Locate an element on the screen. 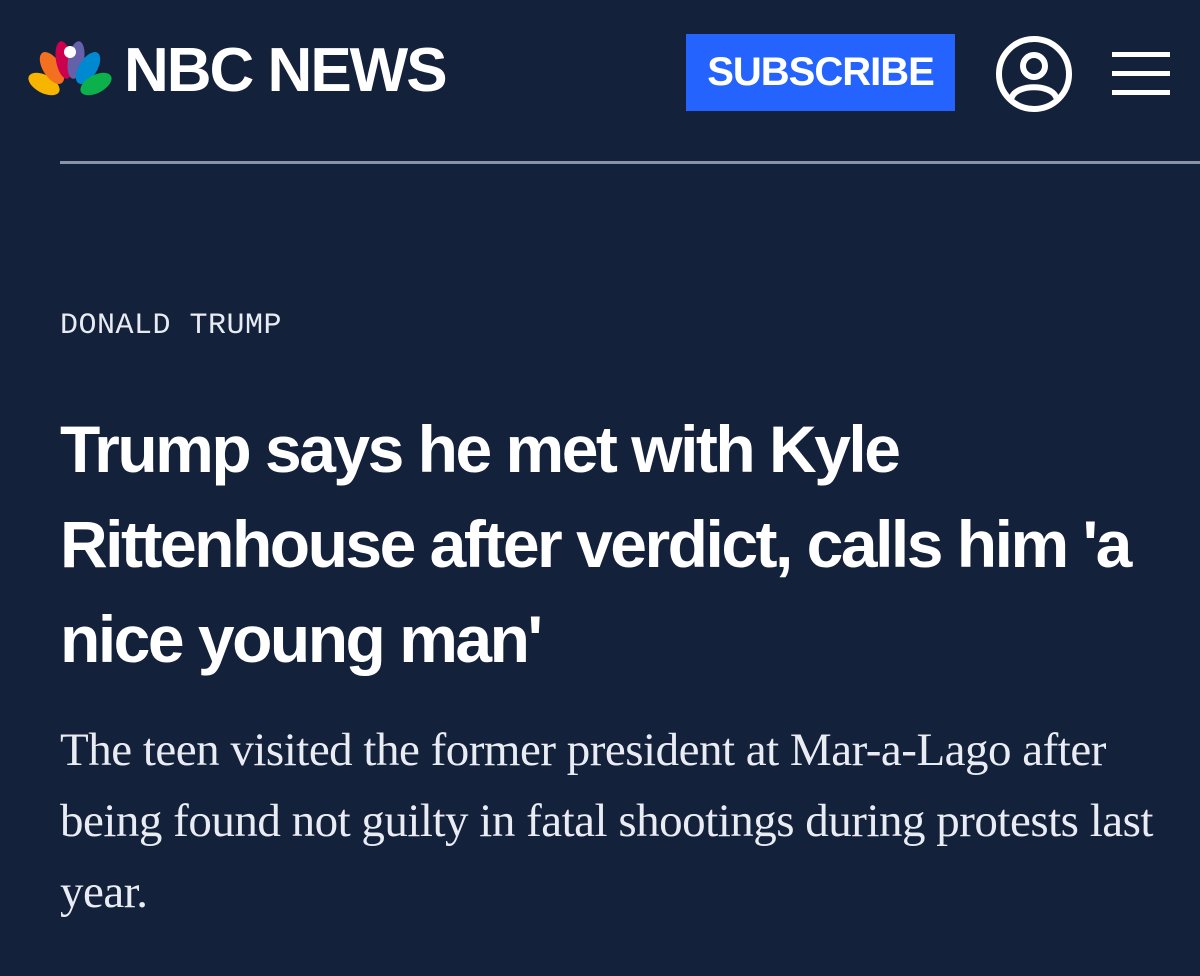  nbc-news-logo: NBC NEWS is located at coordinates (238, 70).